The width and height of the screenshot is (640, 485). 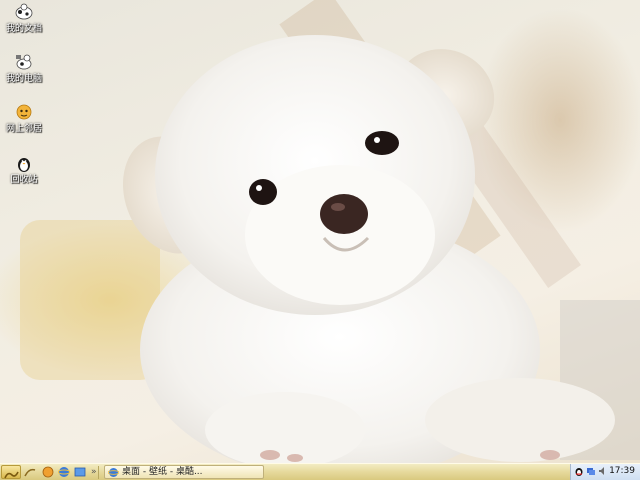 I want to click on start-icon, so click(x=11, y=475).